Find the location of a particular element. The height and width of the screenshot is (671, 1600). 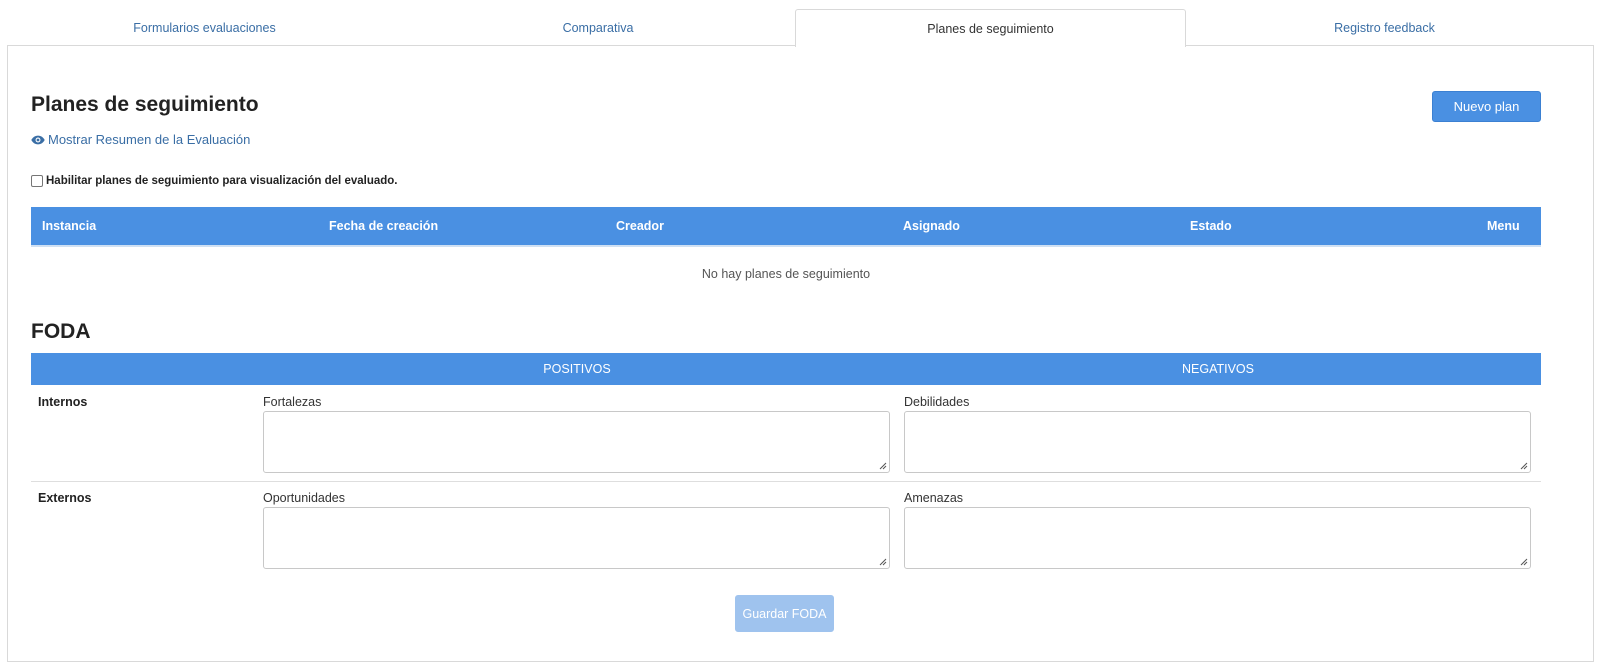

fortalezas-label: Fortalezas is located at coordinates (292, 402).